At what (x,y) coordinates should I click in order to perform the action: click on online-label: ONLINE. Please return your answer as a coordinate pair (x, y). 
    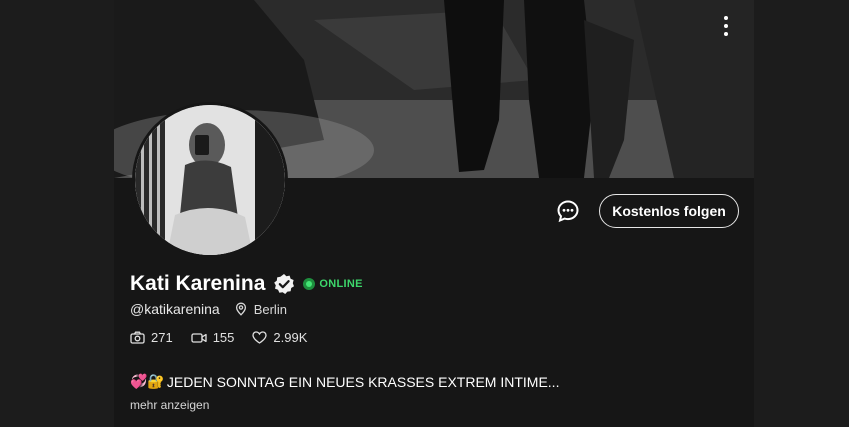
    Looking at the image, I should click on (341, 284).